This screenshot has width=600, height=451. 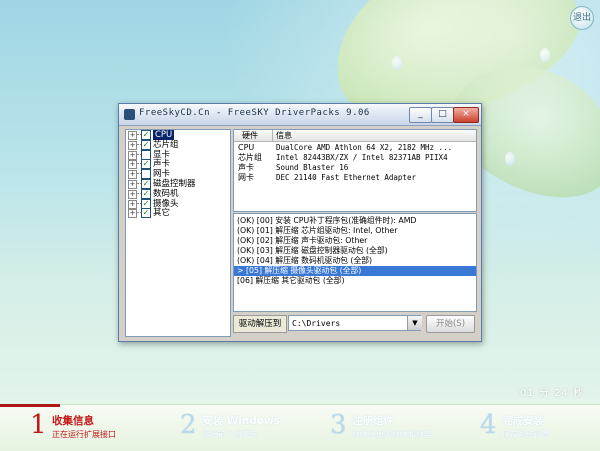 What do you see at coordinates (129, 114) in the screenshot?
I see `app-icon` at bounding box center [129, 114].